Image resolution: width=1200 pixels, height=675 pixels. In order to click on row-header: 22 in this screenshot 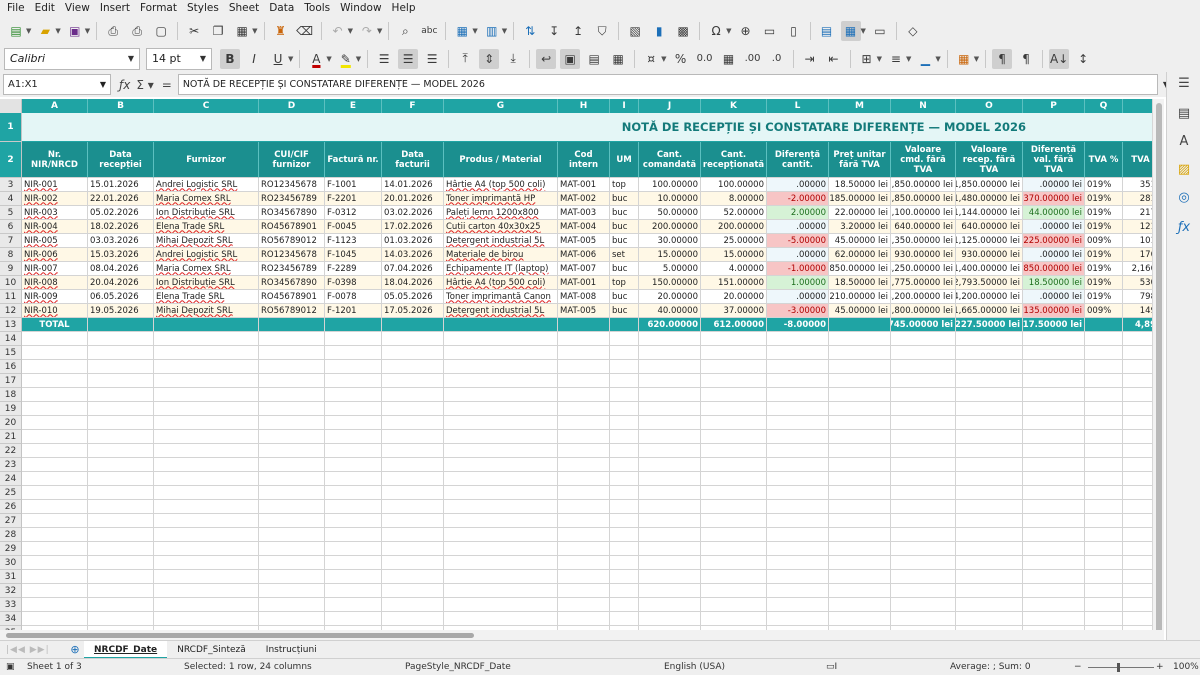, I will do `click(11, 451)`.